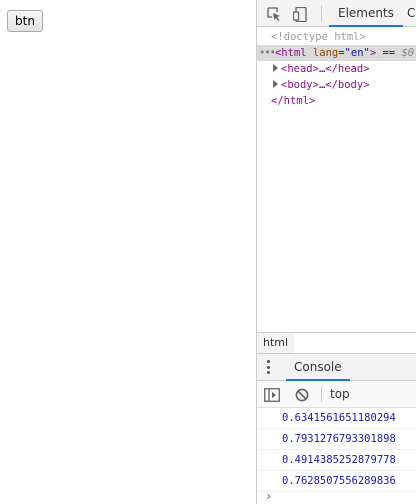  I want to click on html-close: </html>, so click(293, 101).